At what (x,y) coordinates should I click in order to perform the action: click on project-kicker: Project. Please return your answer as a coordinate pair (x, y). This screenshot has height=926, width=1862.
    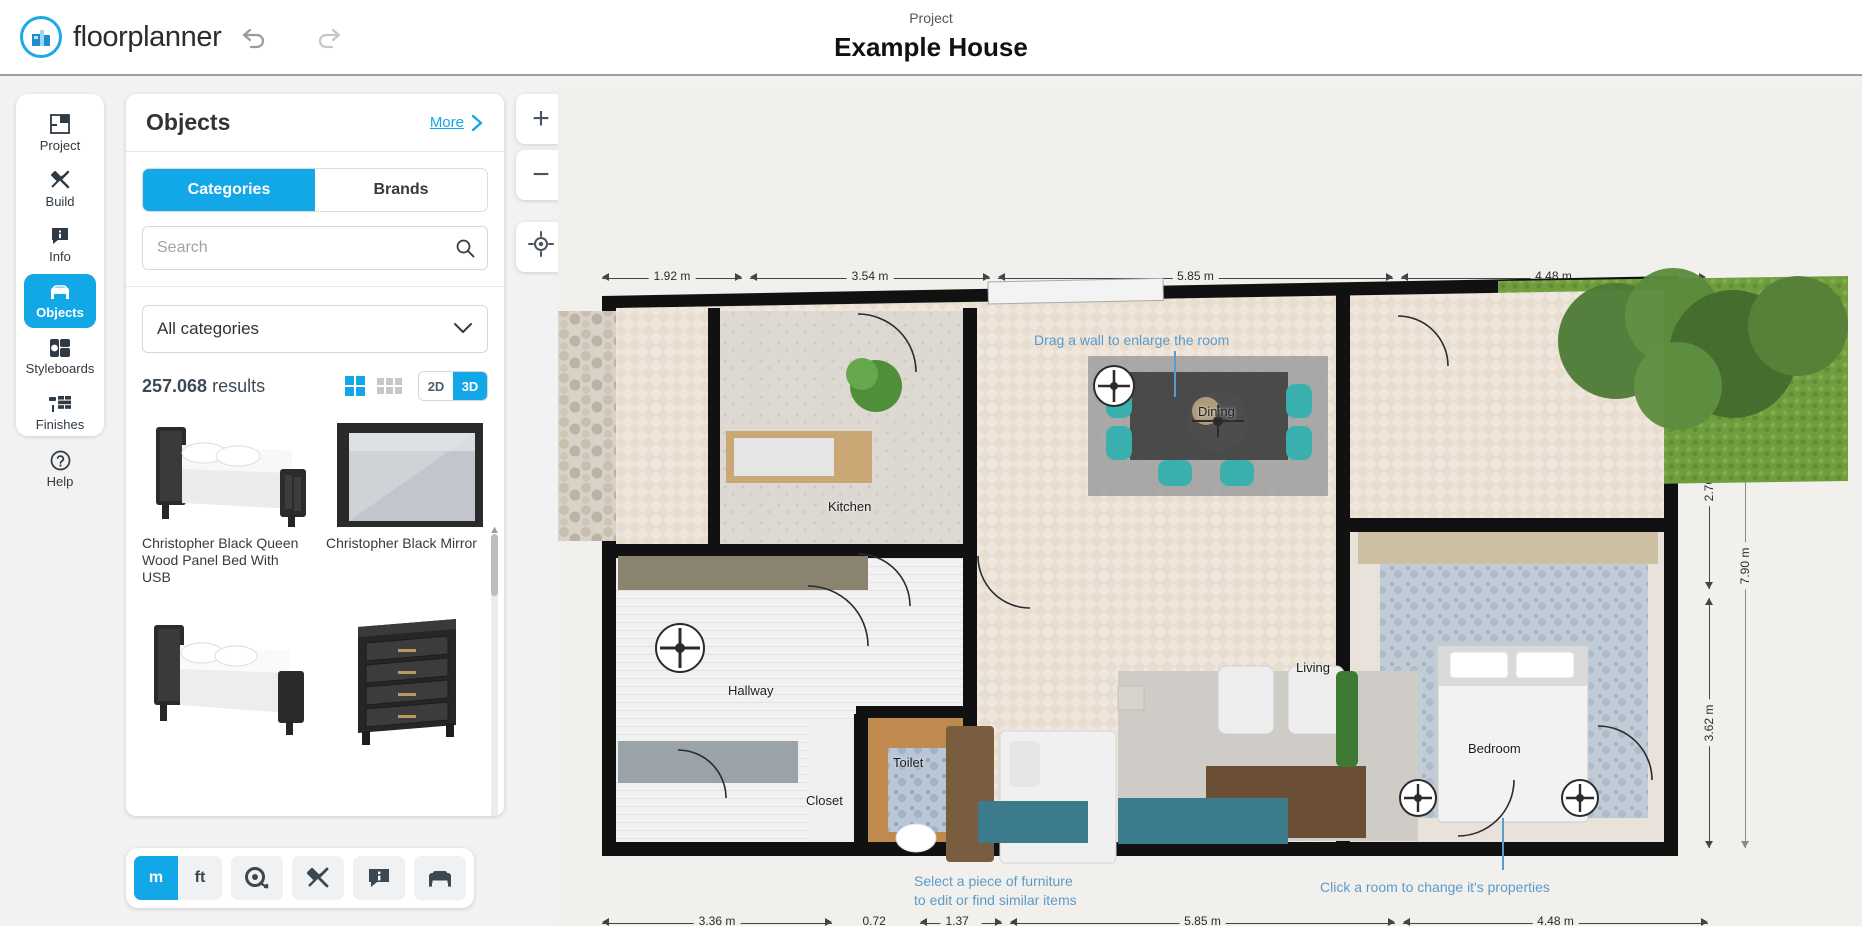
    Looking at the image, I should click on (931, 18).